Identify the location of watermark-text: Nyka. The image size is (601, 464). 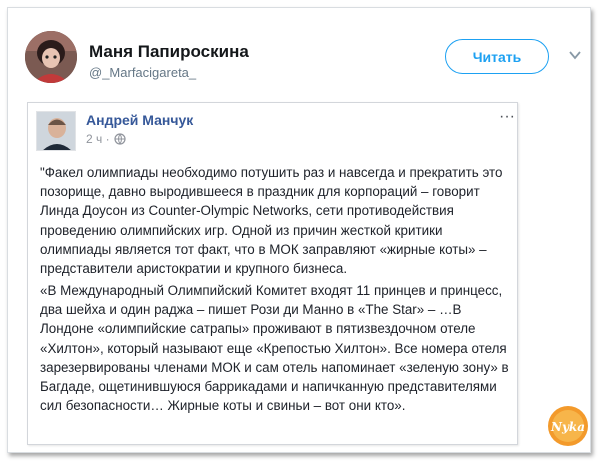
(567, 427).